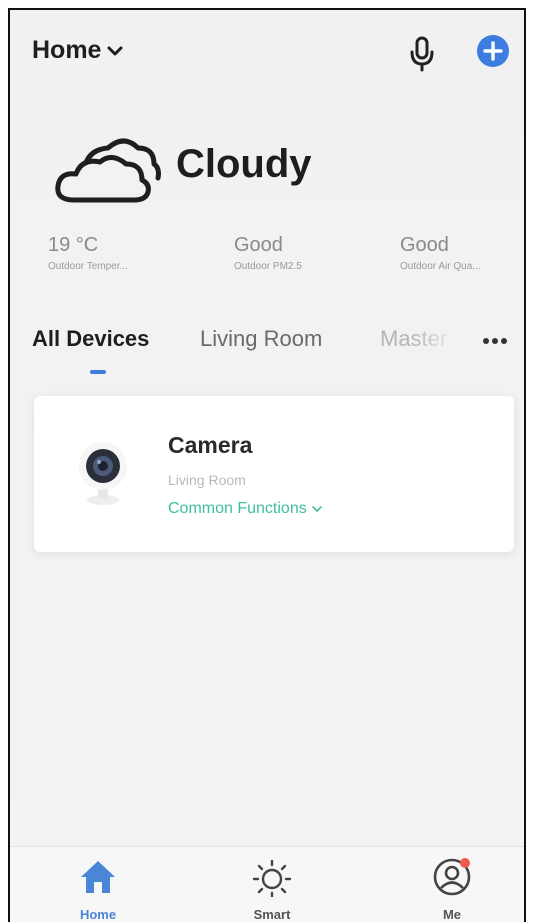  I want to click on home-icon, so click(98, 877).